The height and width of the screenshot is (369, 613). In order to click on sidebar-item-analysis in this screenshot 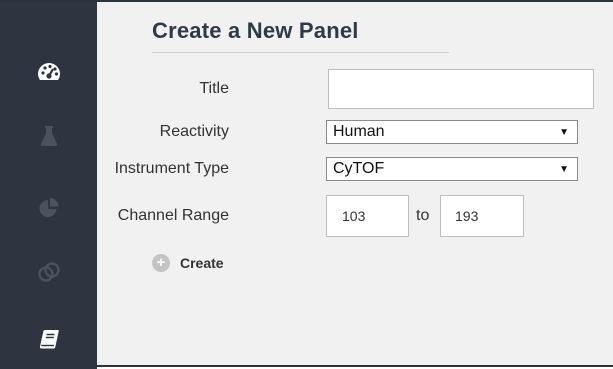, I will do `click(48, 208)`.